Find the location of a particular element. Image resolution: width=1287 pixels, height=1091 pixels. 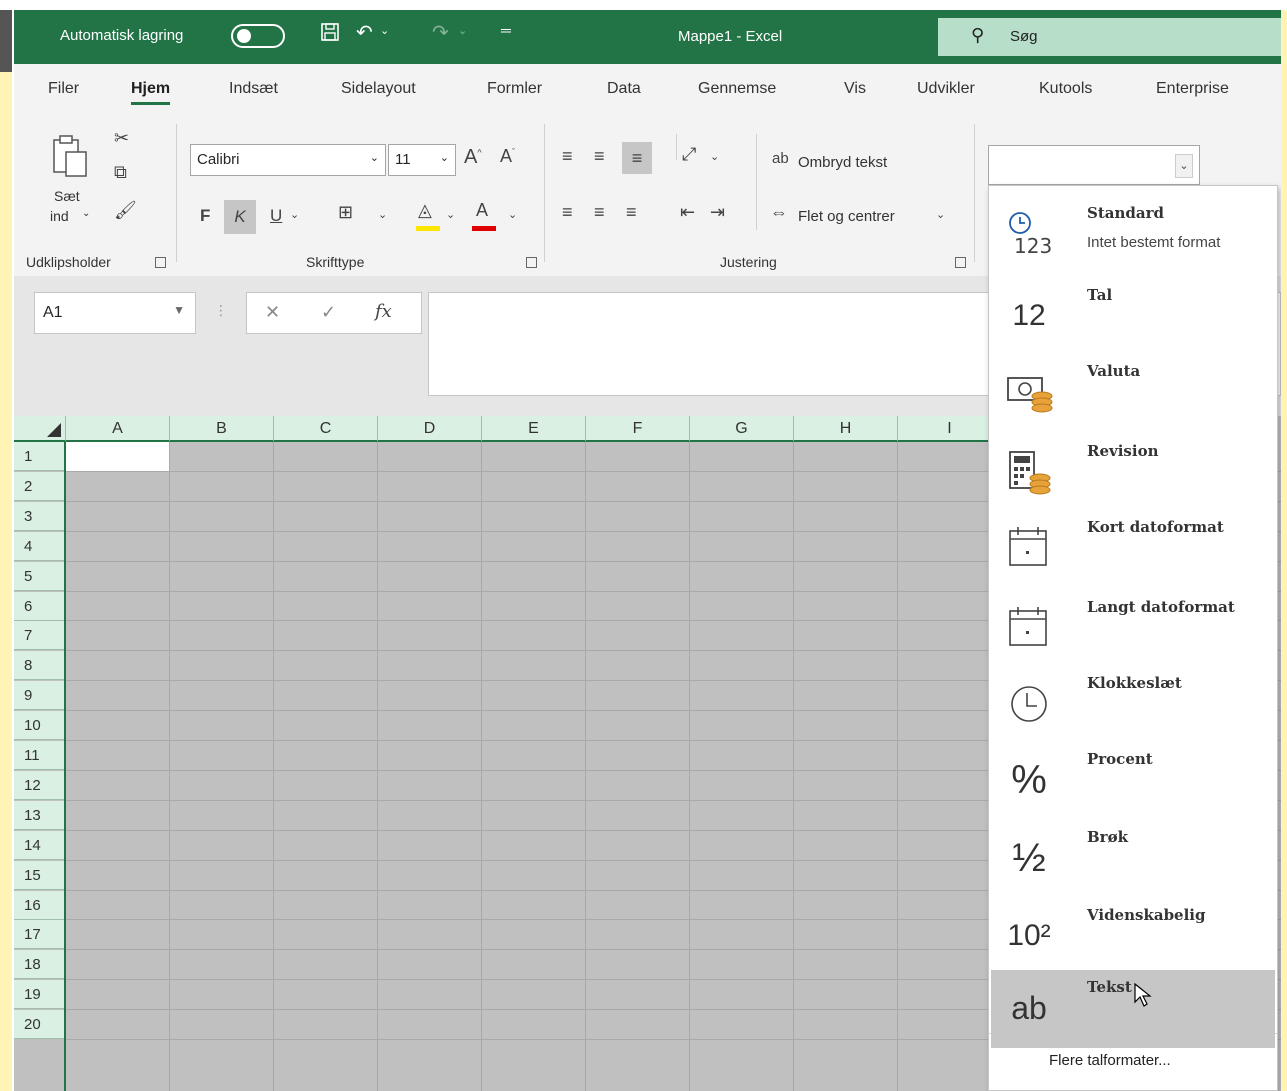

number-format-item: Klokkeslæt is located at coordinates (1133, 705).